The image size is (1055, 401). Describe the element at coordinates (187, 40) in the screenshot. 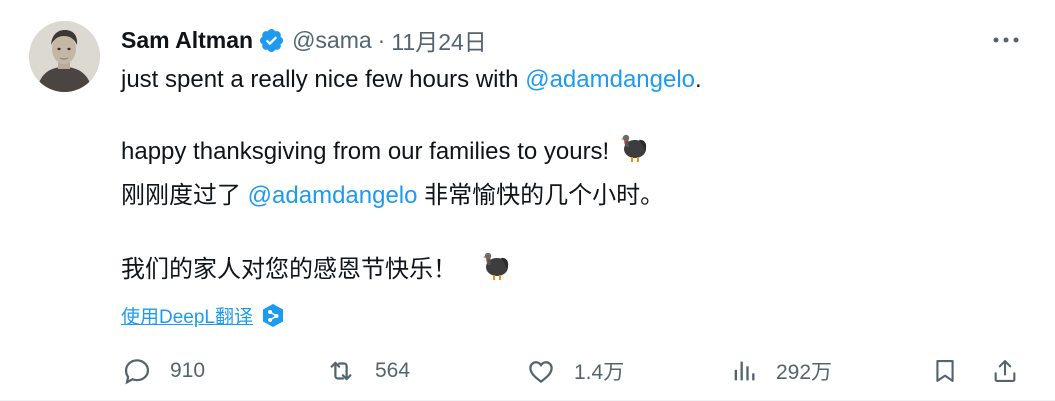

I see `author-name: Sam Altman` at that location.